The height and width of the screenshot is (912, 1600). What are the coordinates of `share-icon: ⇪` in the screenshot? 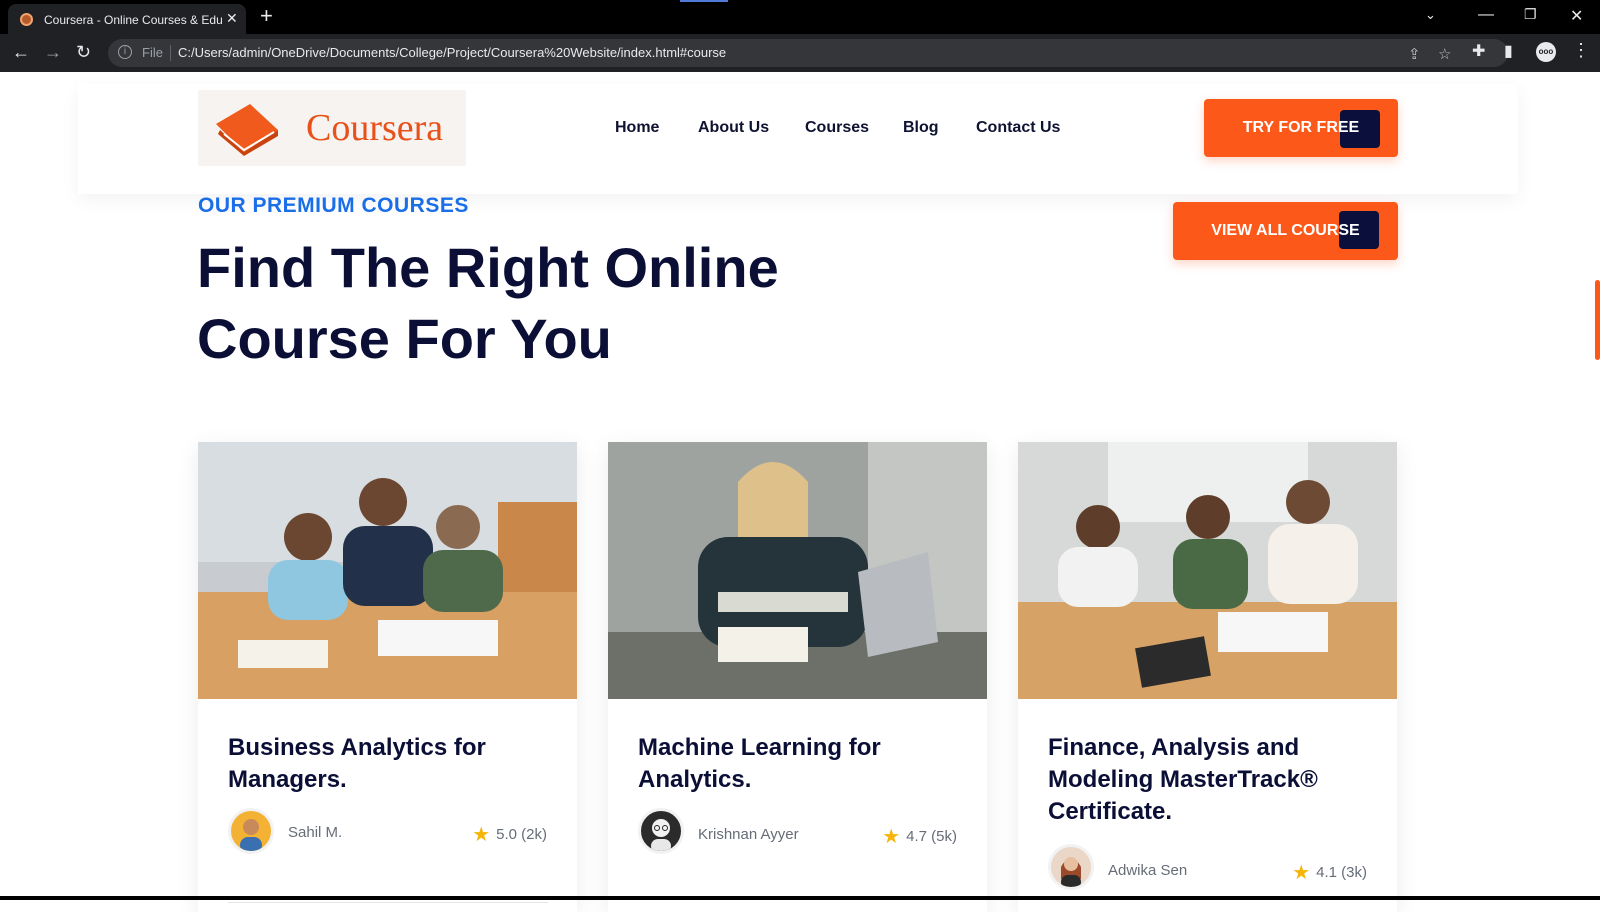 It's located at (1414, 54).